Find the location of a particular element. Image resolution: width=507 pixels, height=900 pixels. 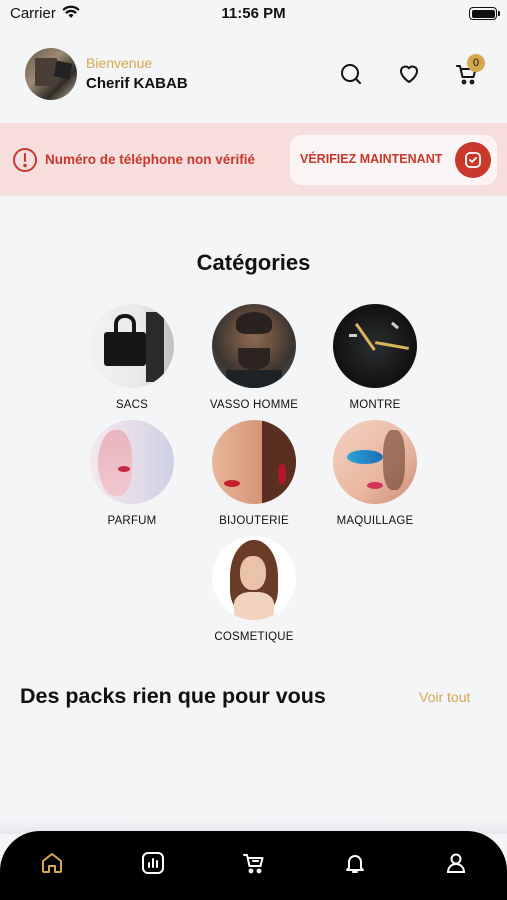

category-vasso-homme: VASSO HOMME is located at coordinates (254, 357).